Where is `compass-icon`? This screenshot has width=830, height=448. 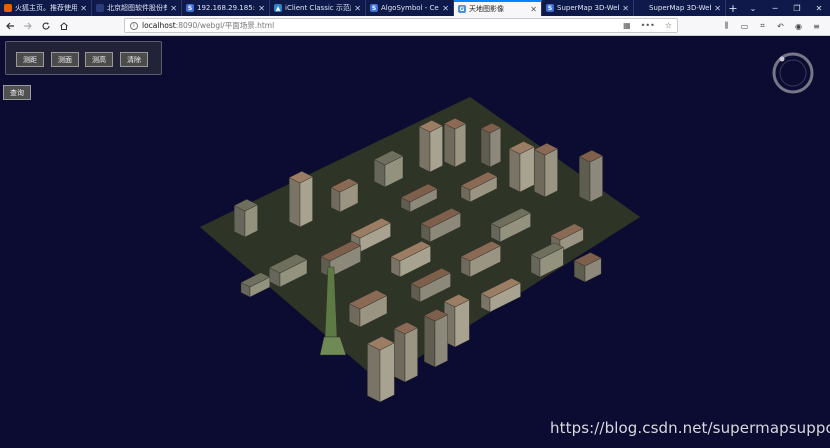 compass-icon is located at coordinates (793, 73).